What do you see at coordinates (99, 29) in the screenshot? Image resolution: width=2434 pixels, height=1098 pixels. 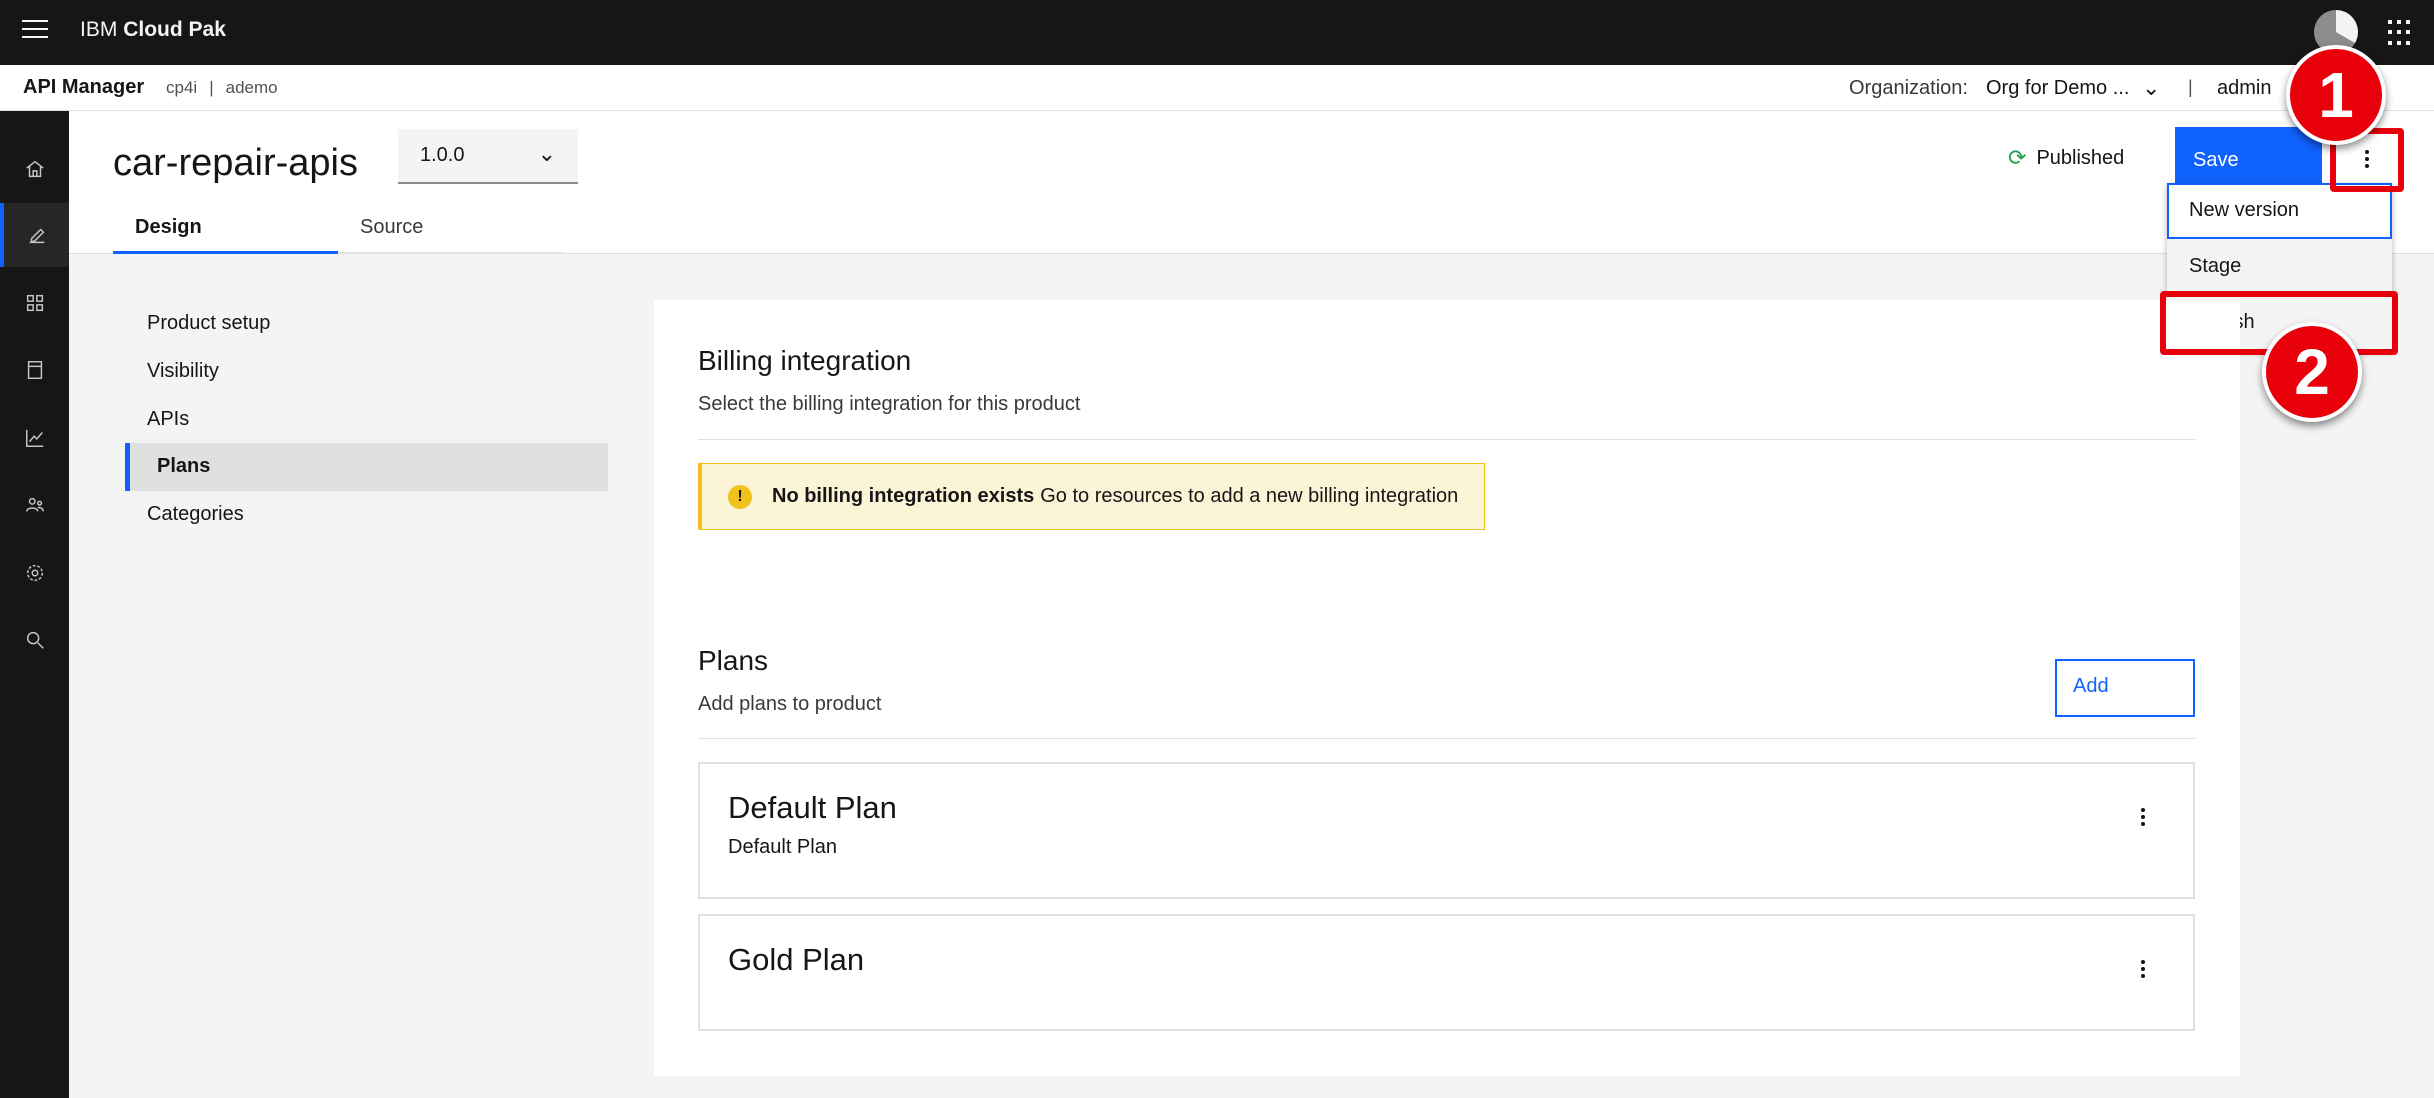 I see `brand-prefix: IBM` at bounding box center [99, 29].